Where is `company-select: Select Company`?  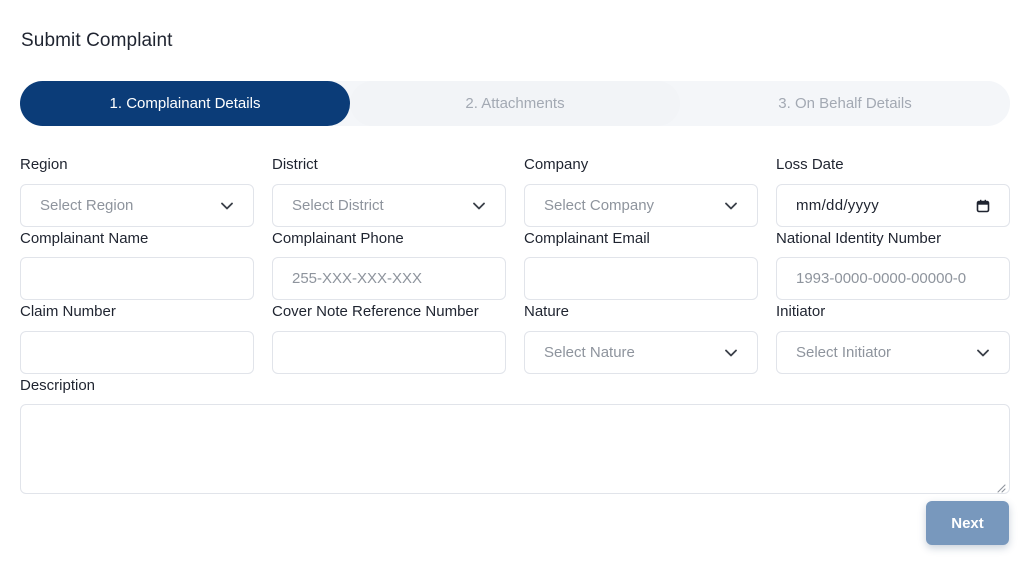
company-select: Select Company is located at coordinates (641, 205).